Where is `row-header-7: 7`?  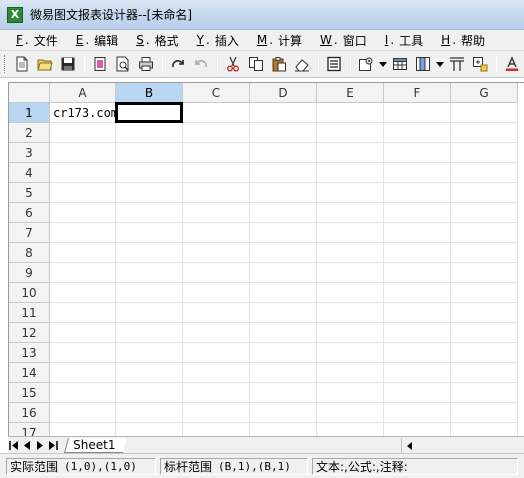
row-header-7: 7 is located at coordinates (29, 233).